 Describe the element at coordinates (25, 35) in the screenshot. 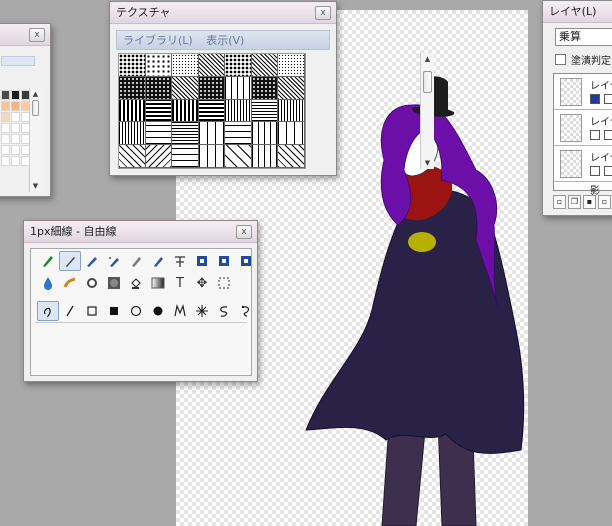

I see `palette-title-bar: x` at that location.